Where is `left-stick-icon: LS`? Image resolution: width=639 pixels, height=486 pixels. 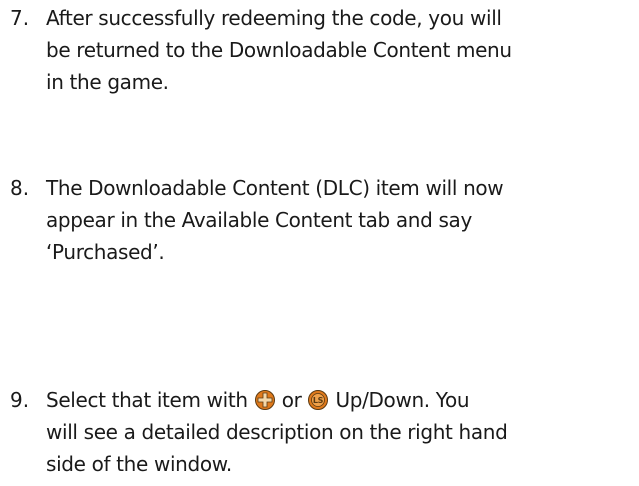
left-stick-icon: LS is located at coordinates (318, 400).